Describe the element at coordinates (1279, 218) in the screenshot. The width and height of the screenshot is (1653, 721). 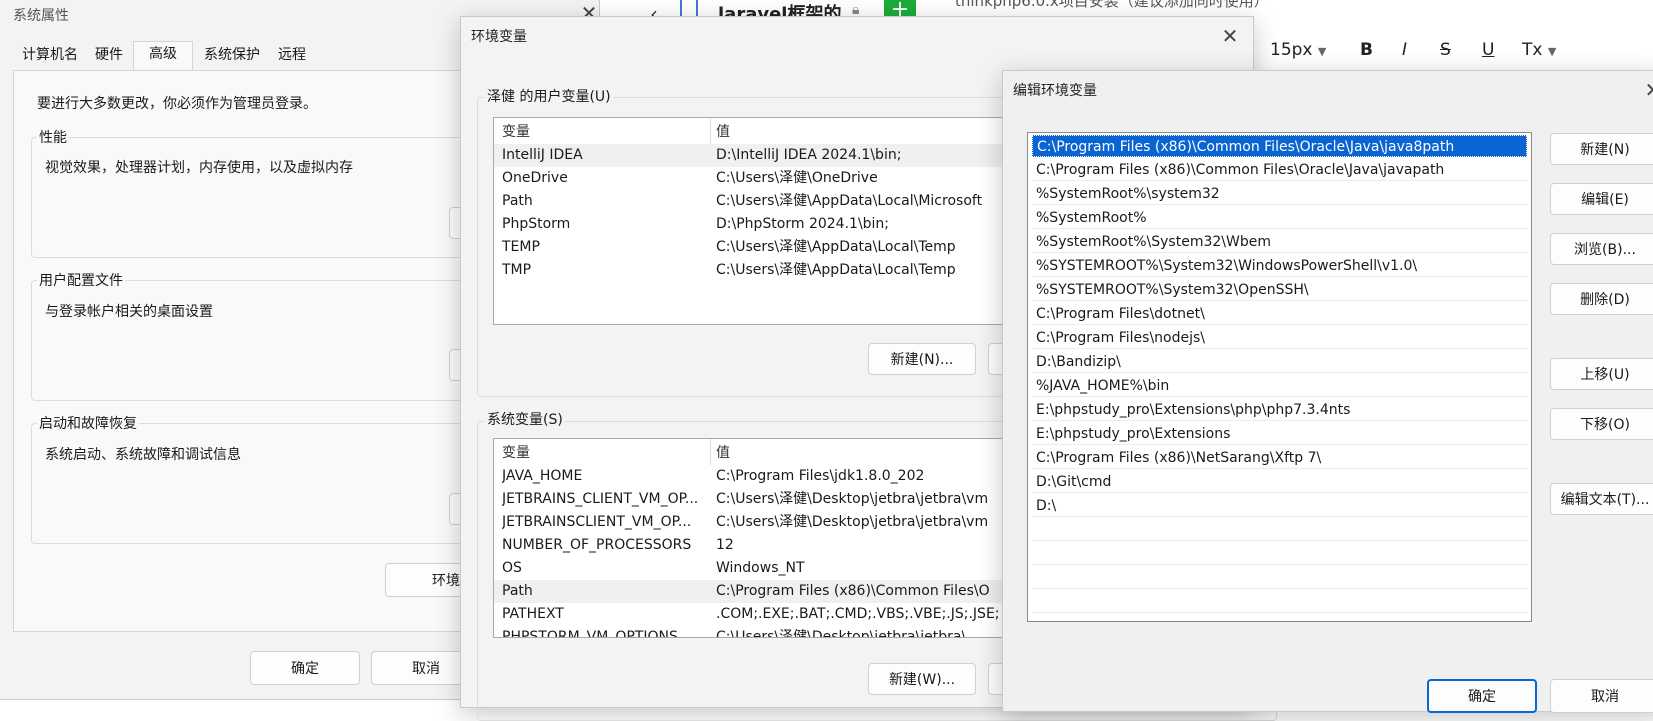
I see `list-item: %SystemRoot%` at that location.